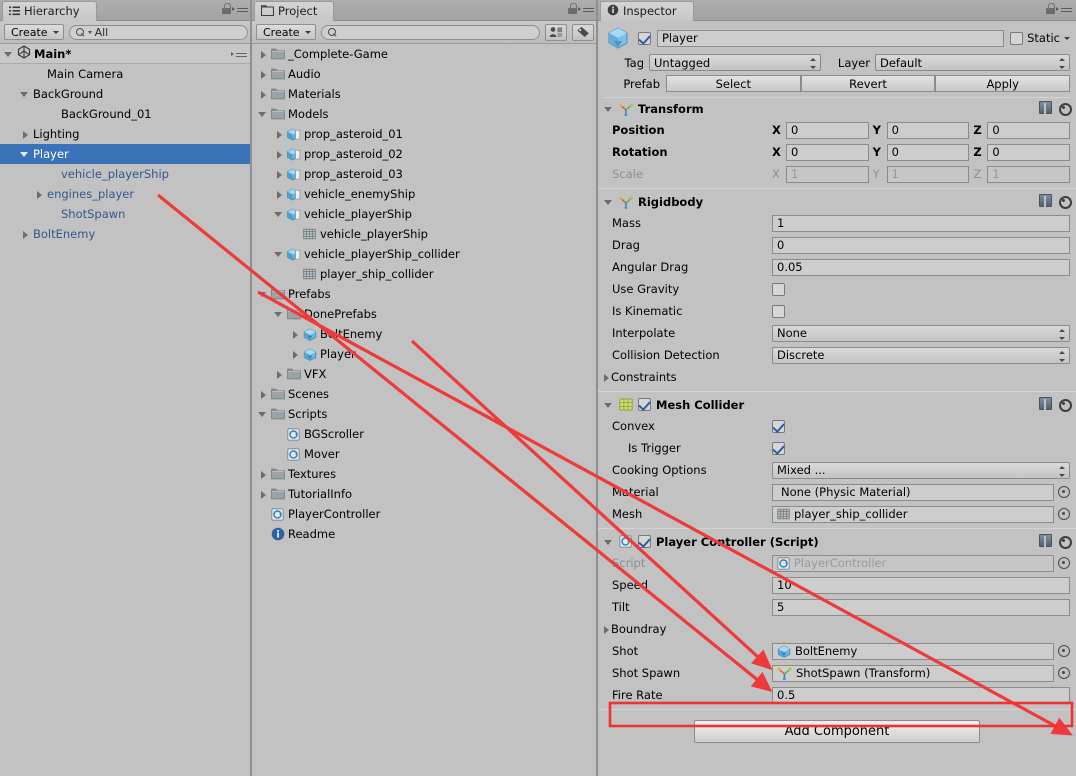 The height and width of the screenshot is (776, 1076). I want to click on project-item-prop-asteroid-01: prop_asteroid_01, so click(425, 134).